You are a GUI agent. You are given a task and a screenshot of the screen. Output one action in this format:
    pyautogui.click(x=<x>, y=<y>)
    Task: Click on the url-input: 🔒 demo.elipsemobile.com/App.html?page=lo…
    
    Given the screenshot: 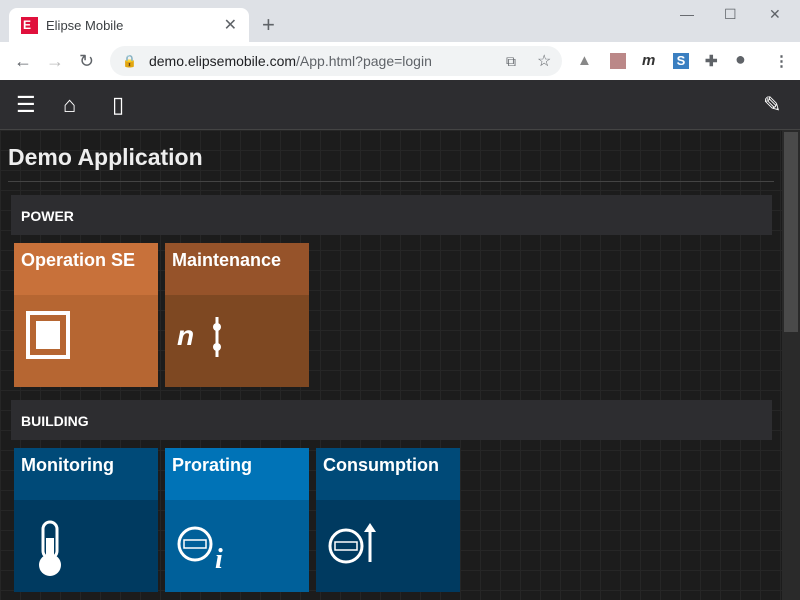 What is the action you would take?
    pyautogui.click(x=336, y=61)
    